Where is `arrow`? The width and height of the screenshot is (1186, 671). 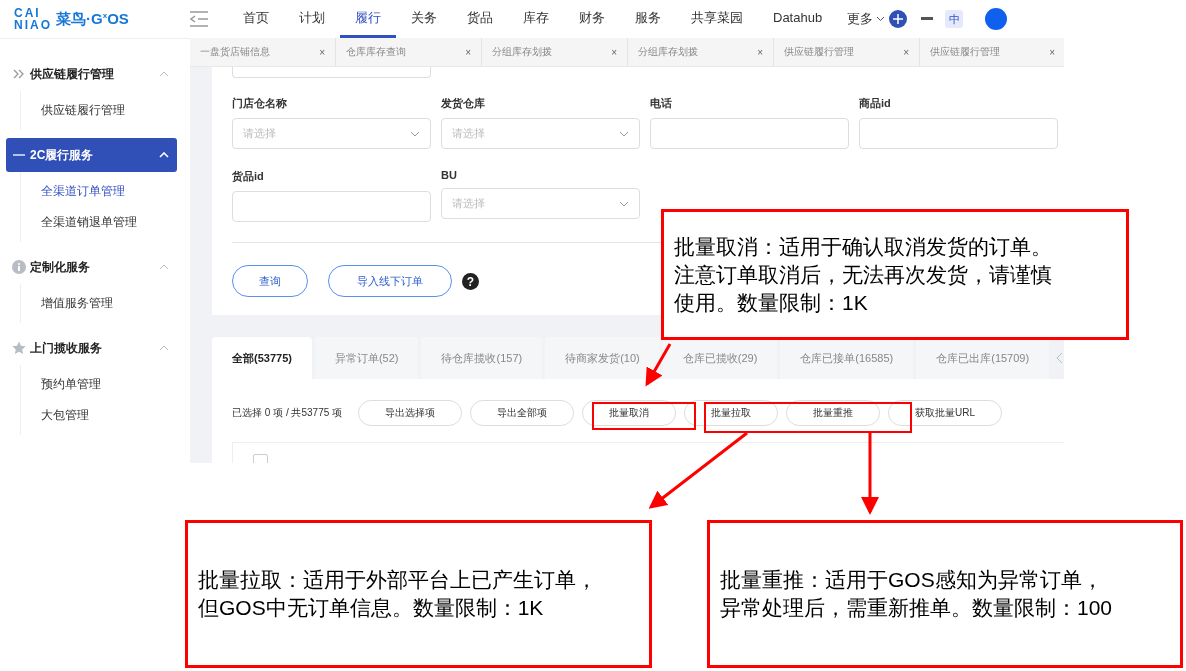
arrow is located at coordinates (658, 365).